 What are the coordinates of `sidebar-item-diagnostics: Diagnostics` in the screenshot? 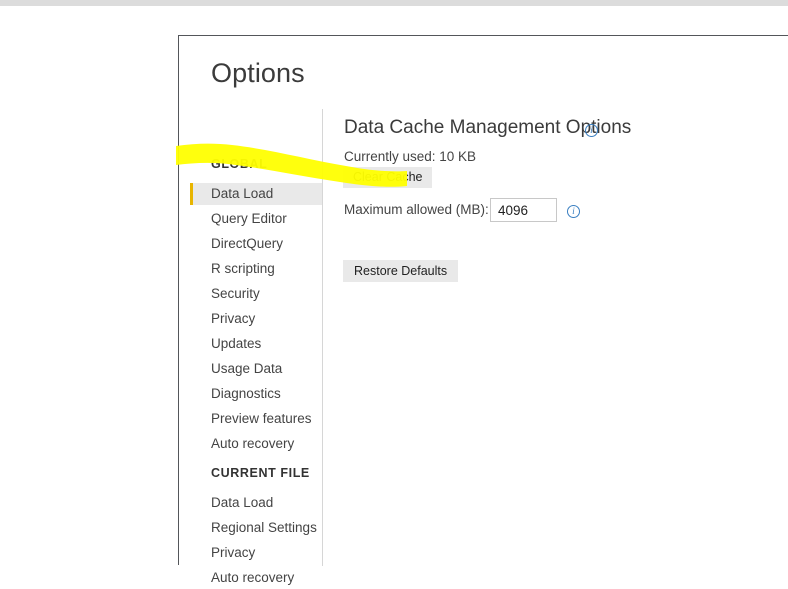 It's located at (256, 394).